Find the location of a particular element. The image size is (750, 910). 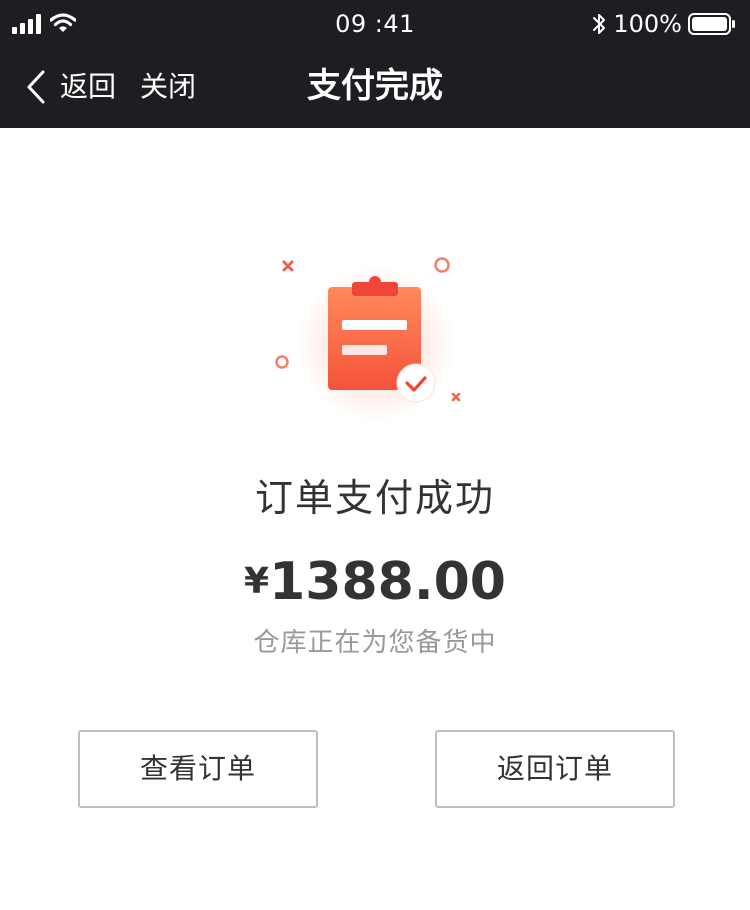

return-order-button: 返回订单 is located at coordinates (555, 769).